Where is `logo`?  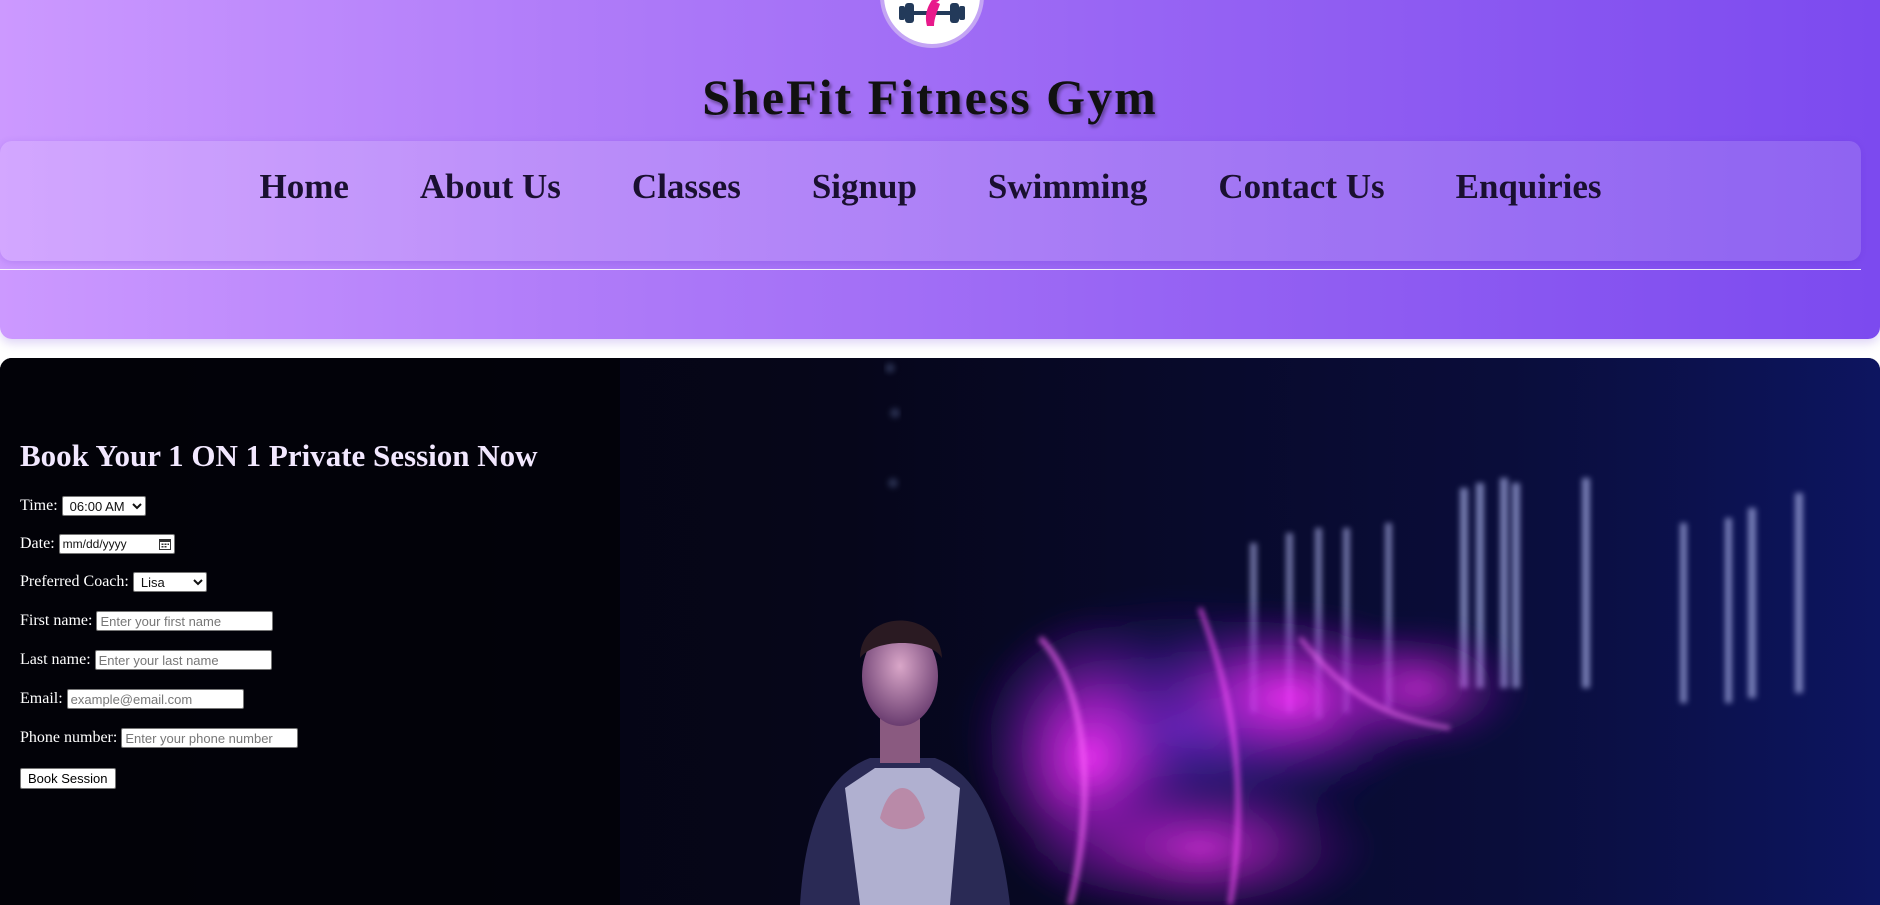
logo is located at coordinates (932, 24).